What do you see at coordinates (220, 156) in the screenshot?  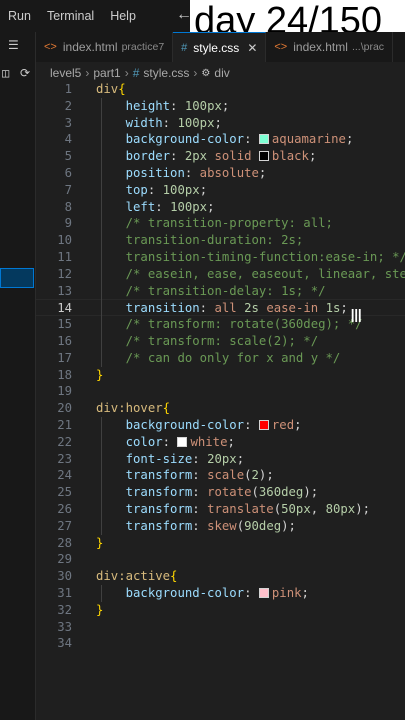 I see `code-line: 5 border: 2px solid black;` at bounding box center [220, 156].